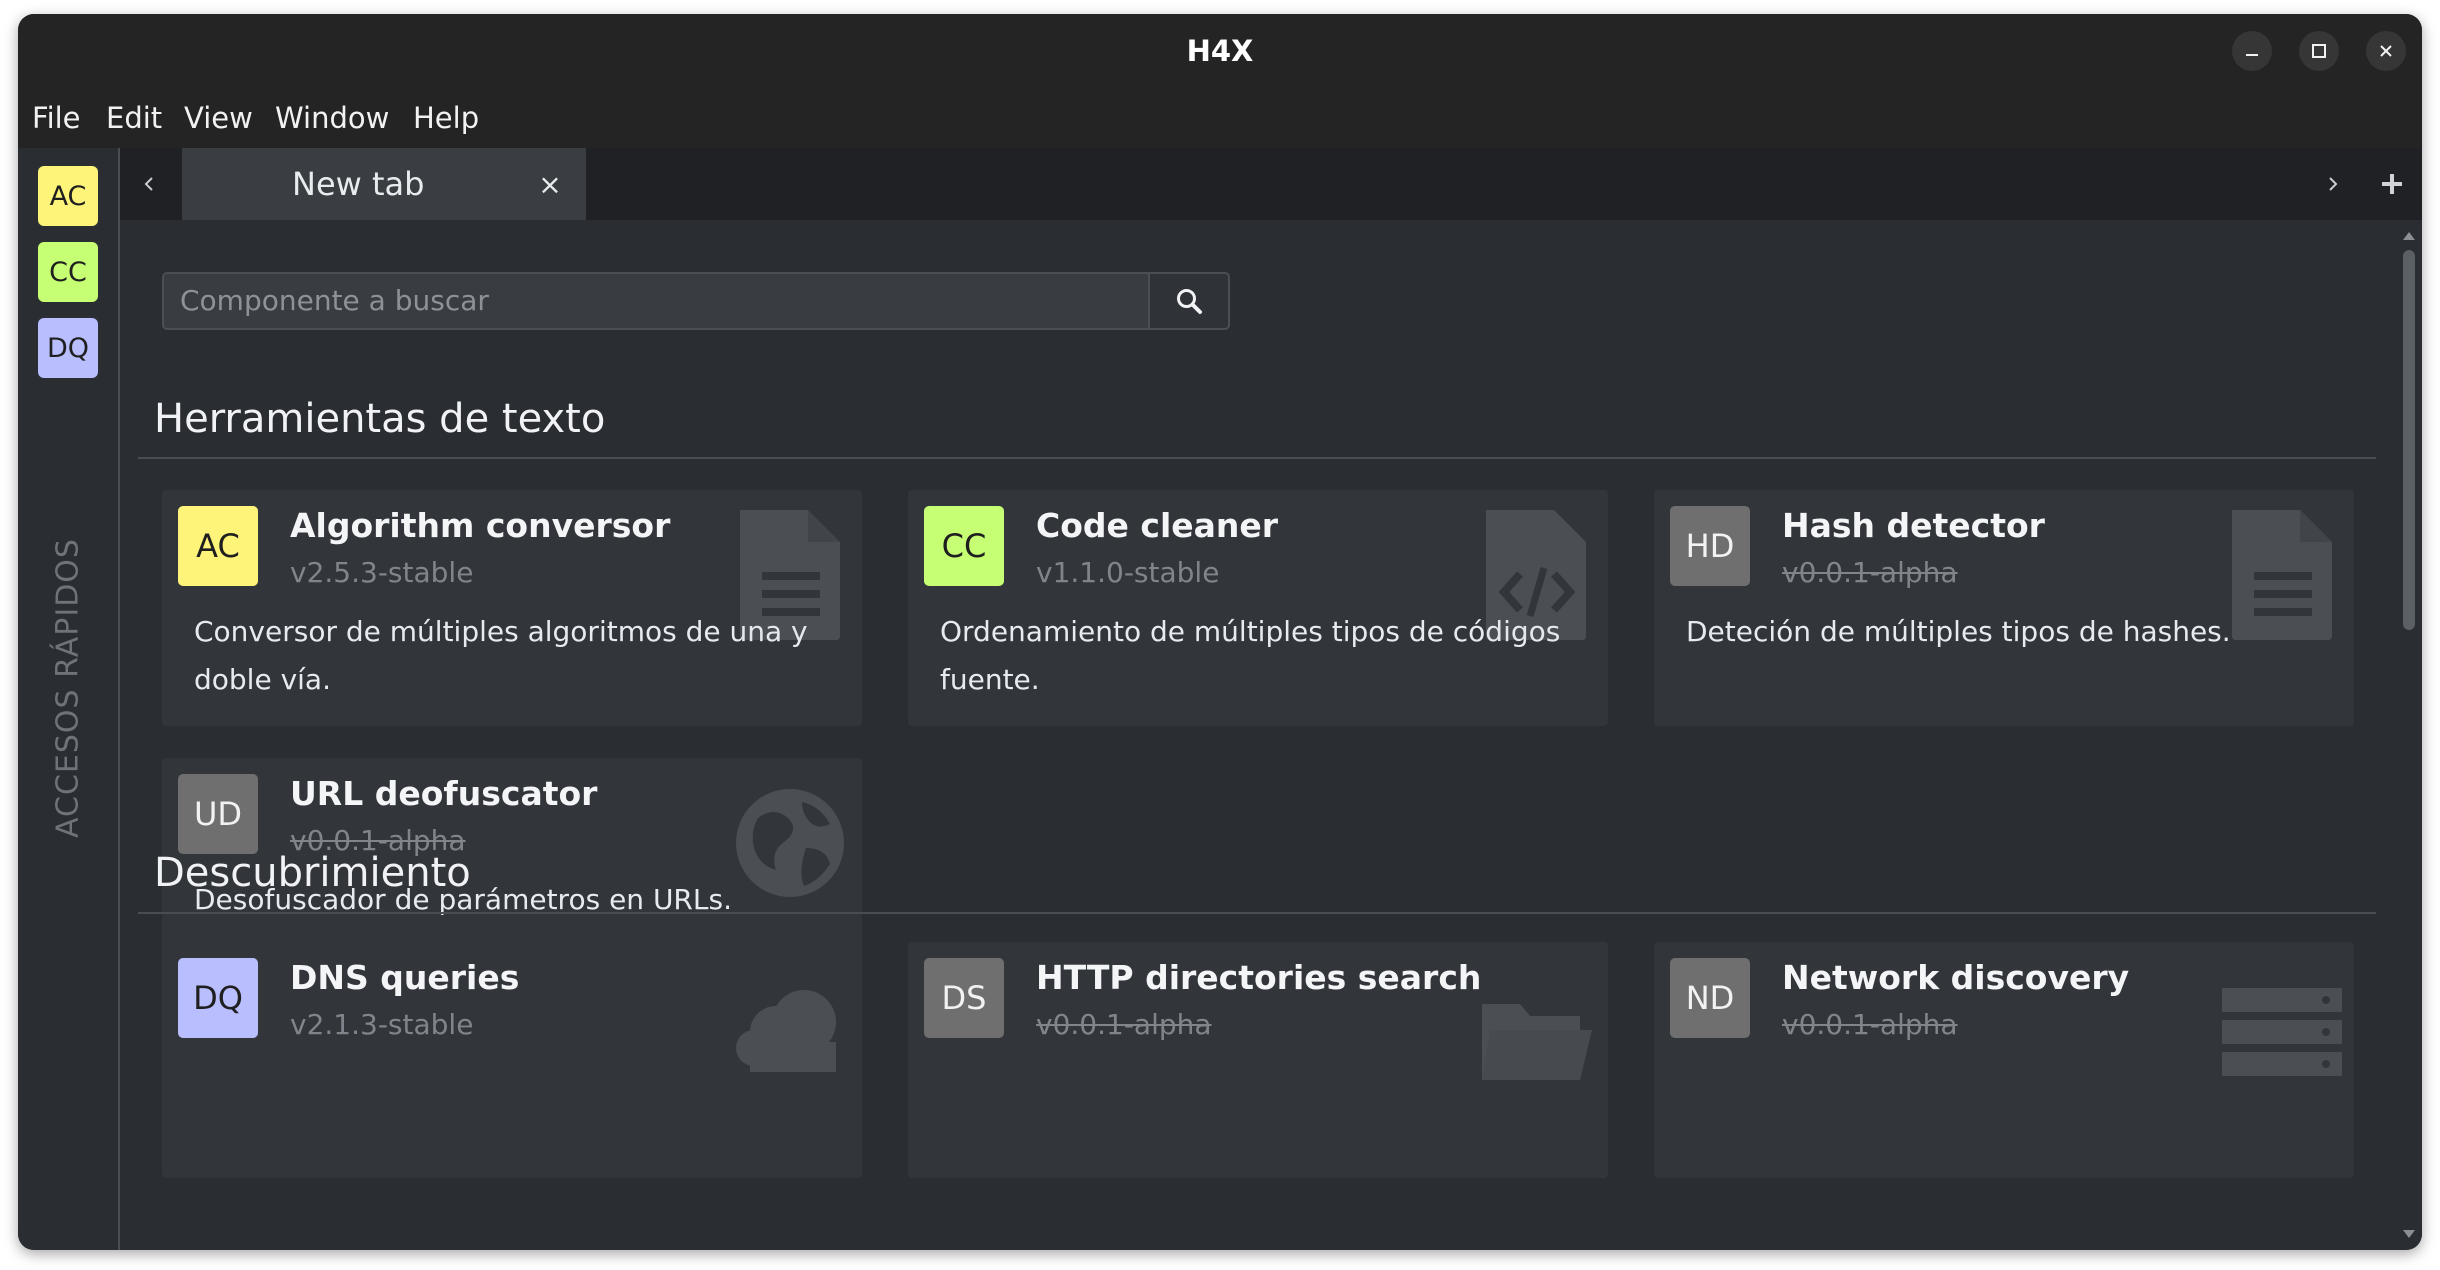 The width and height of the screenshot is (2440, 1270). What do you see at coordinates (512, 1060) in the screenshot?
I see `card-dns-queries: DQ DNS queries v2.1.3-stable` at bounding box center [512, 1060].